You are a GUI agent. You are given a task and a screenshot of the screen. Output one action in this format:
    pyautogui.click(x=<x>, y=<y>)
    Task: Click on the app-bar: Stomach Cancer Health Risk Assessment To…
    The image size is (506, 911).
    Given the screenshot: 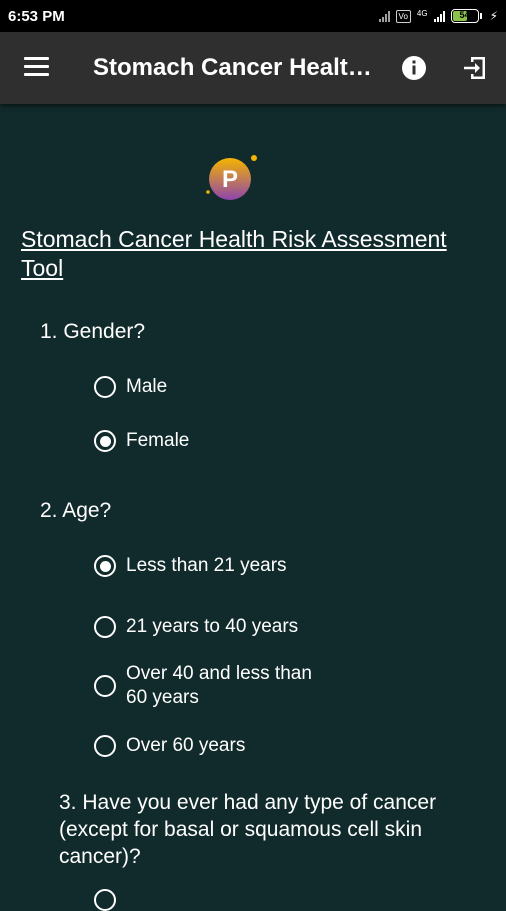 What is the action you would take?
    pyautogui.click(x=253, y=68)
    